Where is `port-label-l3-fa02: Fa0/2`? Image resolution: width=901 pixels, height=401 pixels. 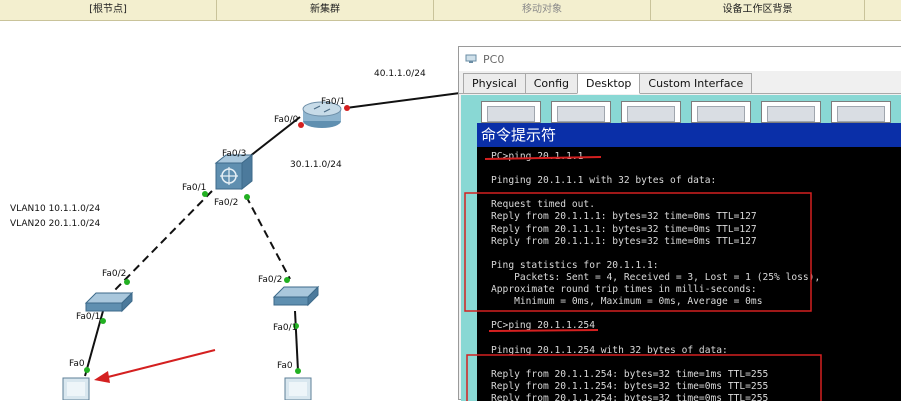 port-label-l3-fa02: Fa0/2 is located at coordinates (226, 203).